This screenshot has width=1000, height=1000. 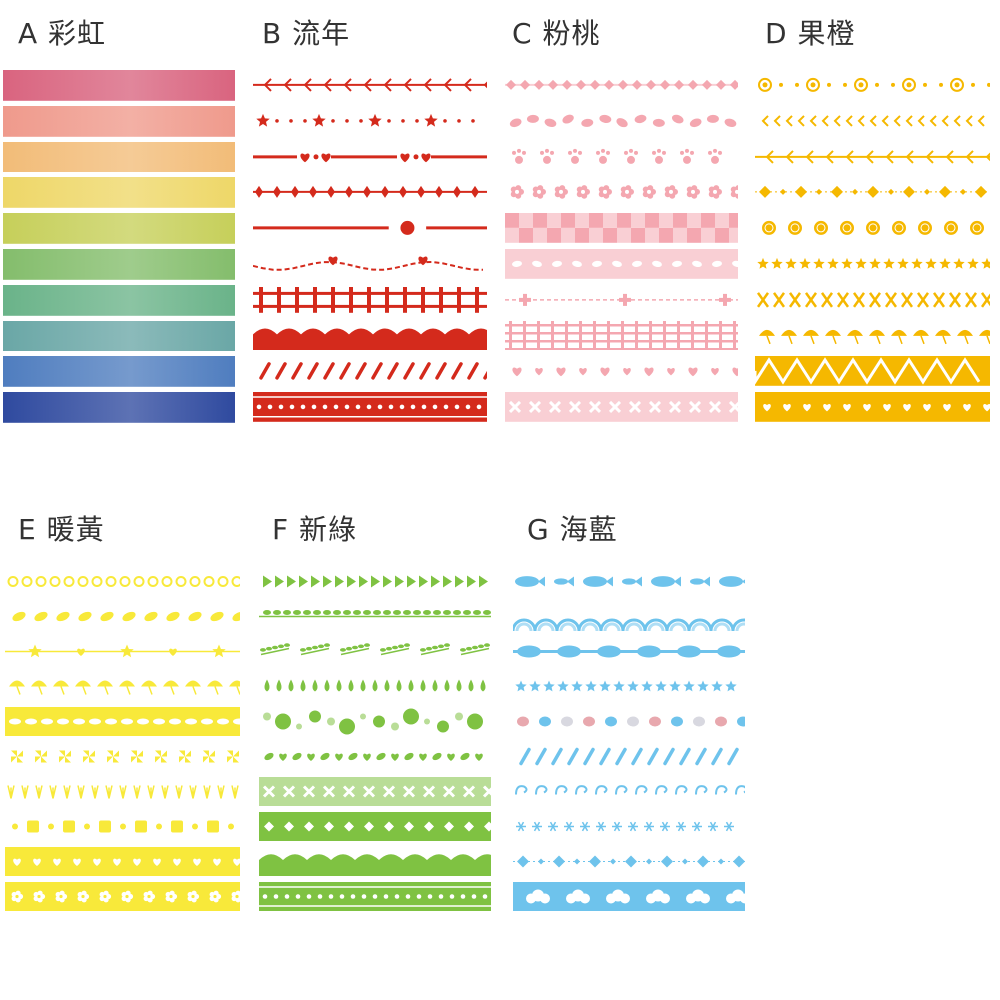 What do you see at coordinates (61, 529) in the screenshot?
I see `set-title-e: E 暖黃` at bounding box center [61, 529].